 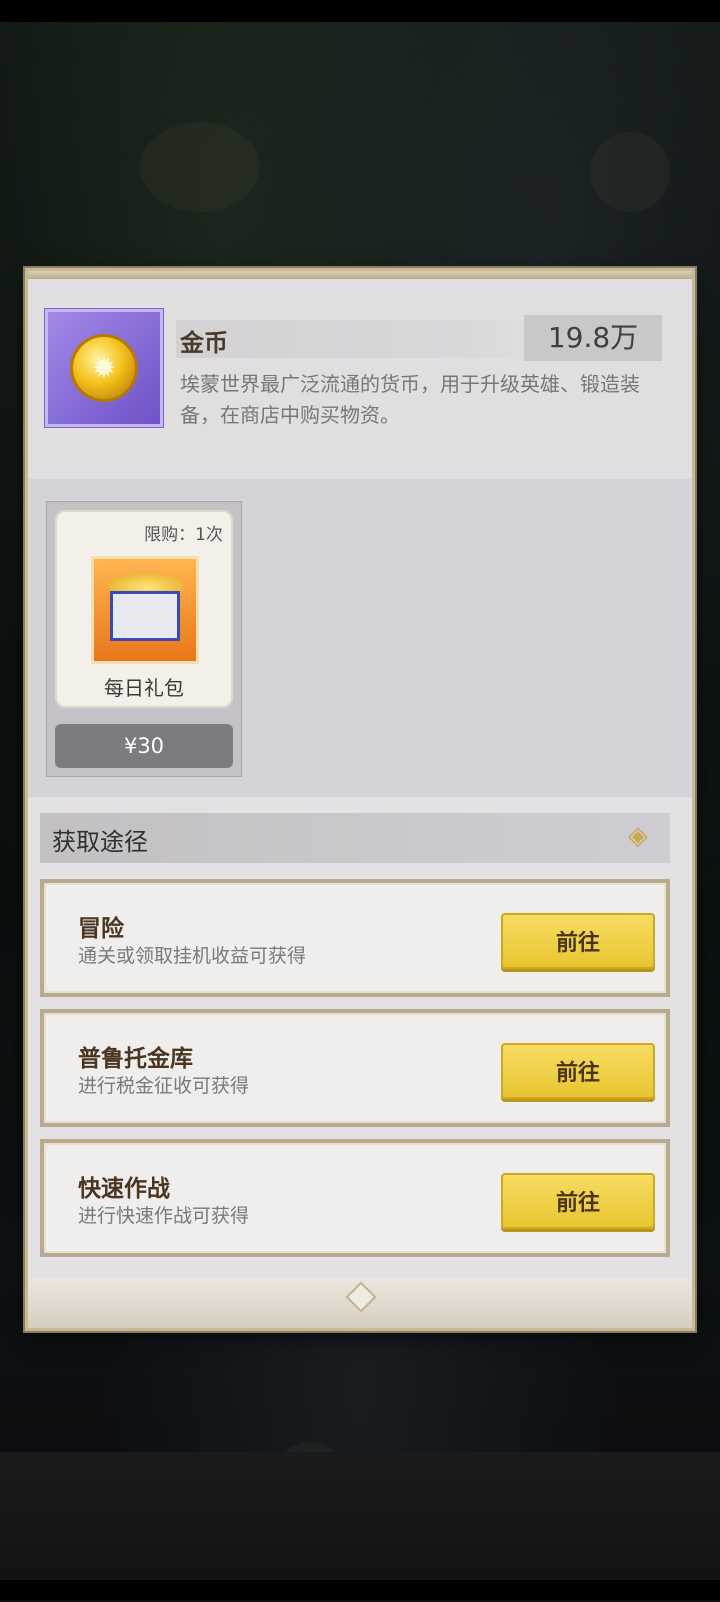 I want to click on item-count: 19.8万, so click(x=593, y=338).